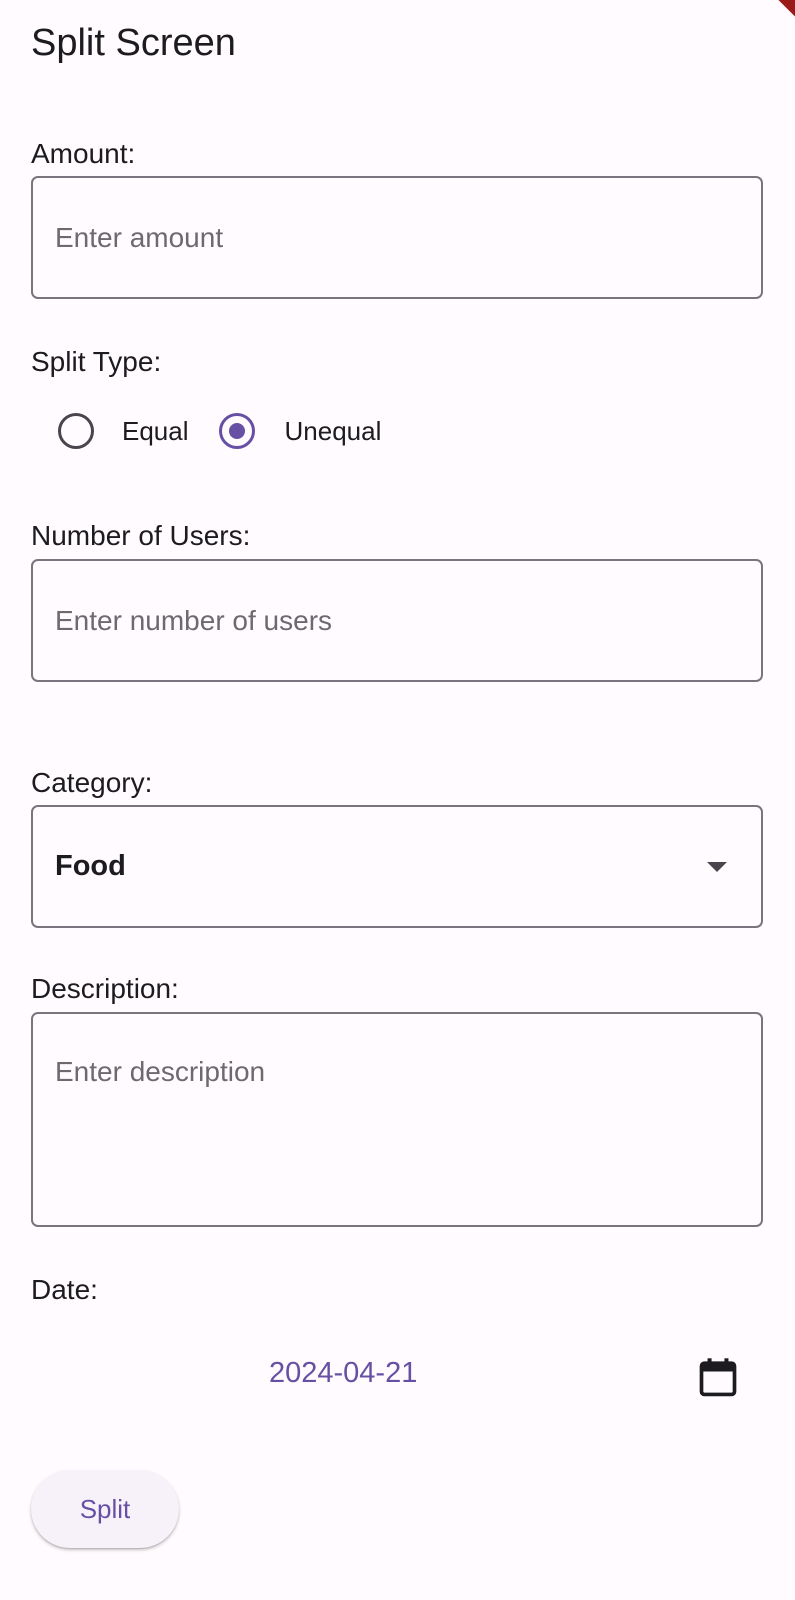 This screenshot has width=795, height=1600. What do you see at coordinates (105, 988) in the screenshot?
I see `description-label: Description:` at bounding box center [105, 988].